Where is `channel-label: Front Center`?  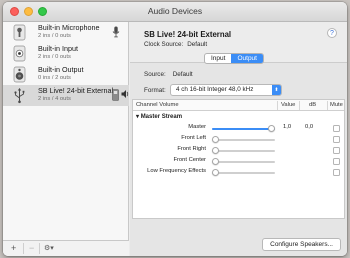 channel-label: Front Center is located at coordinates (189, 160).